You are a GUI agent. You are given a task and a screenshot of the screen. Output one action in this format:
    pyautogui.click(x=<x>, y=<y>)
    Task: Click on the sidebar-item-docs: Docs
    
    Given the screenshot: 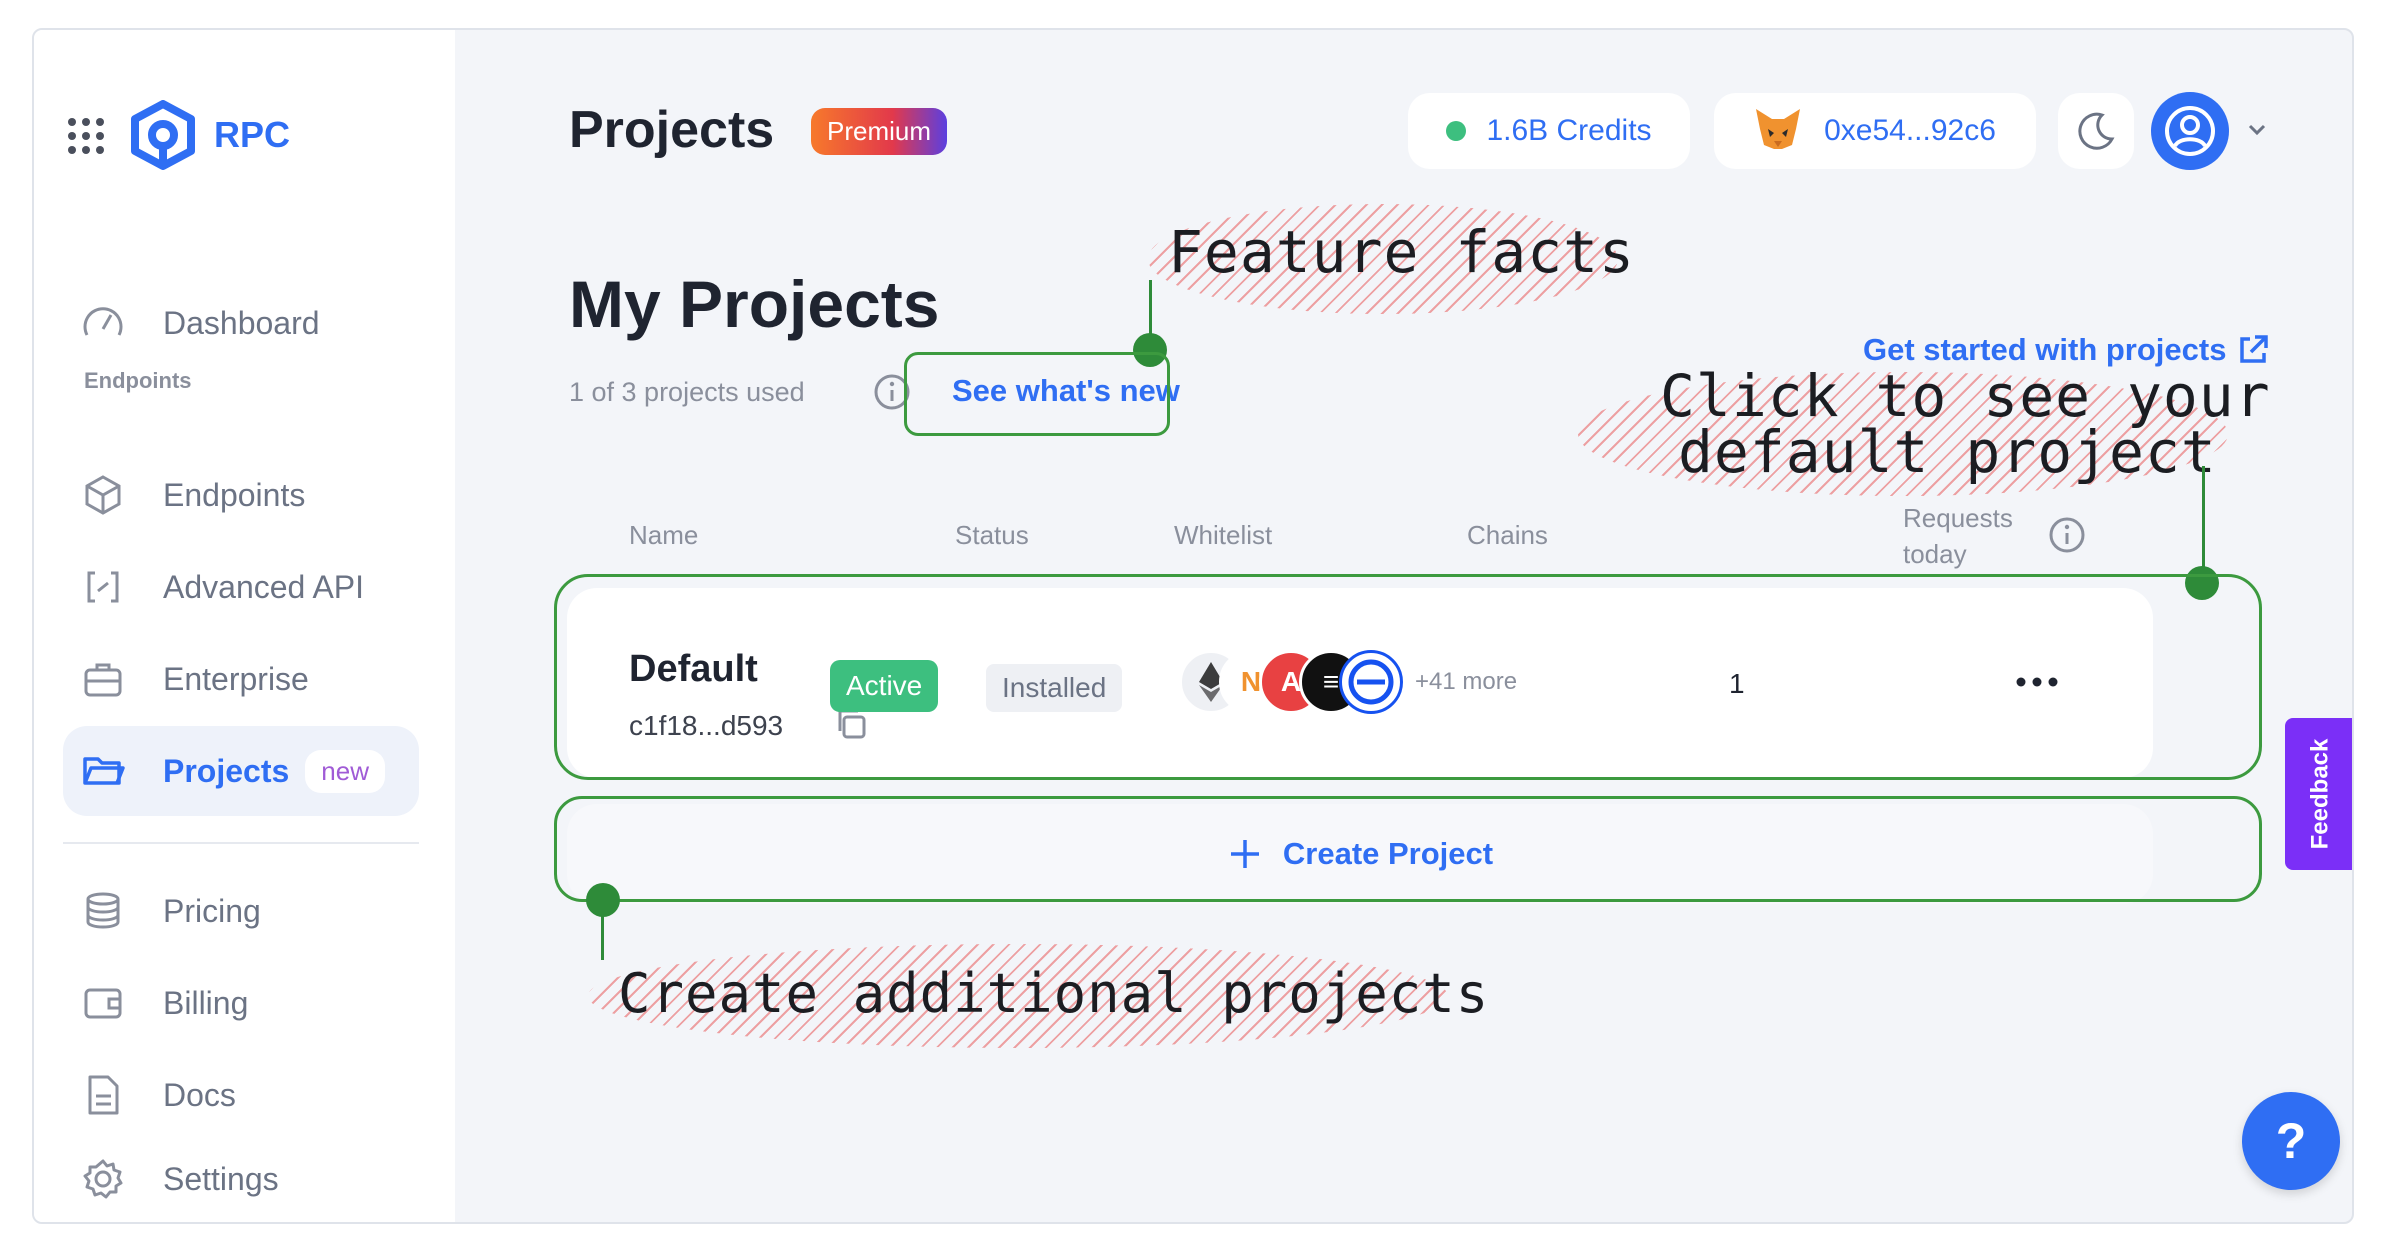 What is the action you would take?
    pyautogui.click(x=241, y=1095)
    